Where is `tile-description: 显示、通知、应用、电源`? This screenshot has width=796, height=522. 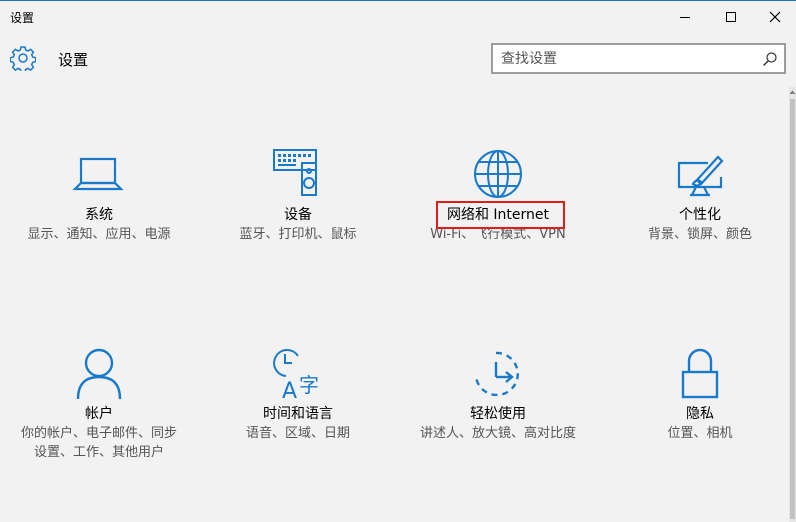
tile-description: 显示、通知、应用、电源 is located at coordinates (99, 234).